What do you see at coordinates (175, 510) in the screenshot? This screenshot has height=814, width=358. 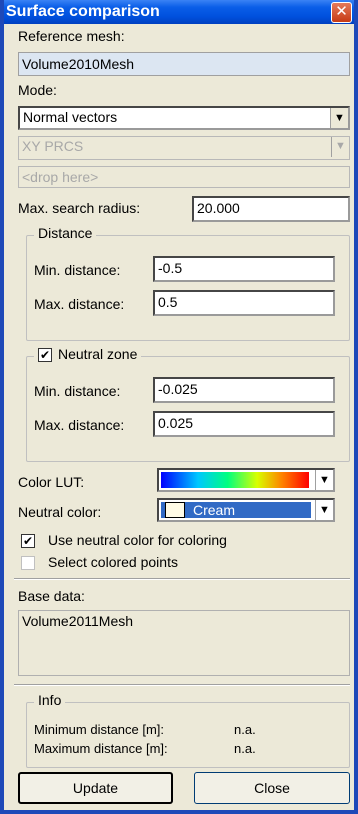 I see `neutral-color-swatch` at bounding box center [175, 510].